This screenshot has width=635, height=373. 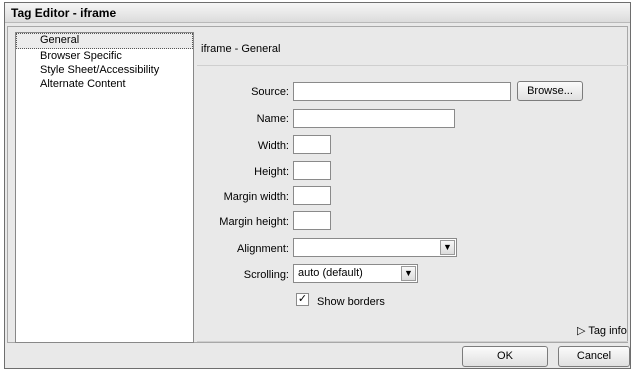 What do you see at coordinates (312, 195) in the screenshot?
I see `margin-width-input` at bounding box center [312, 195].